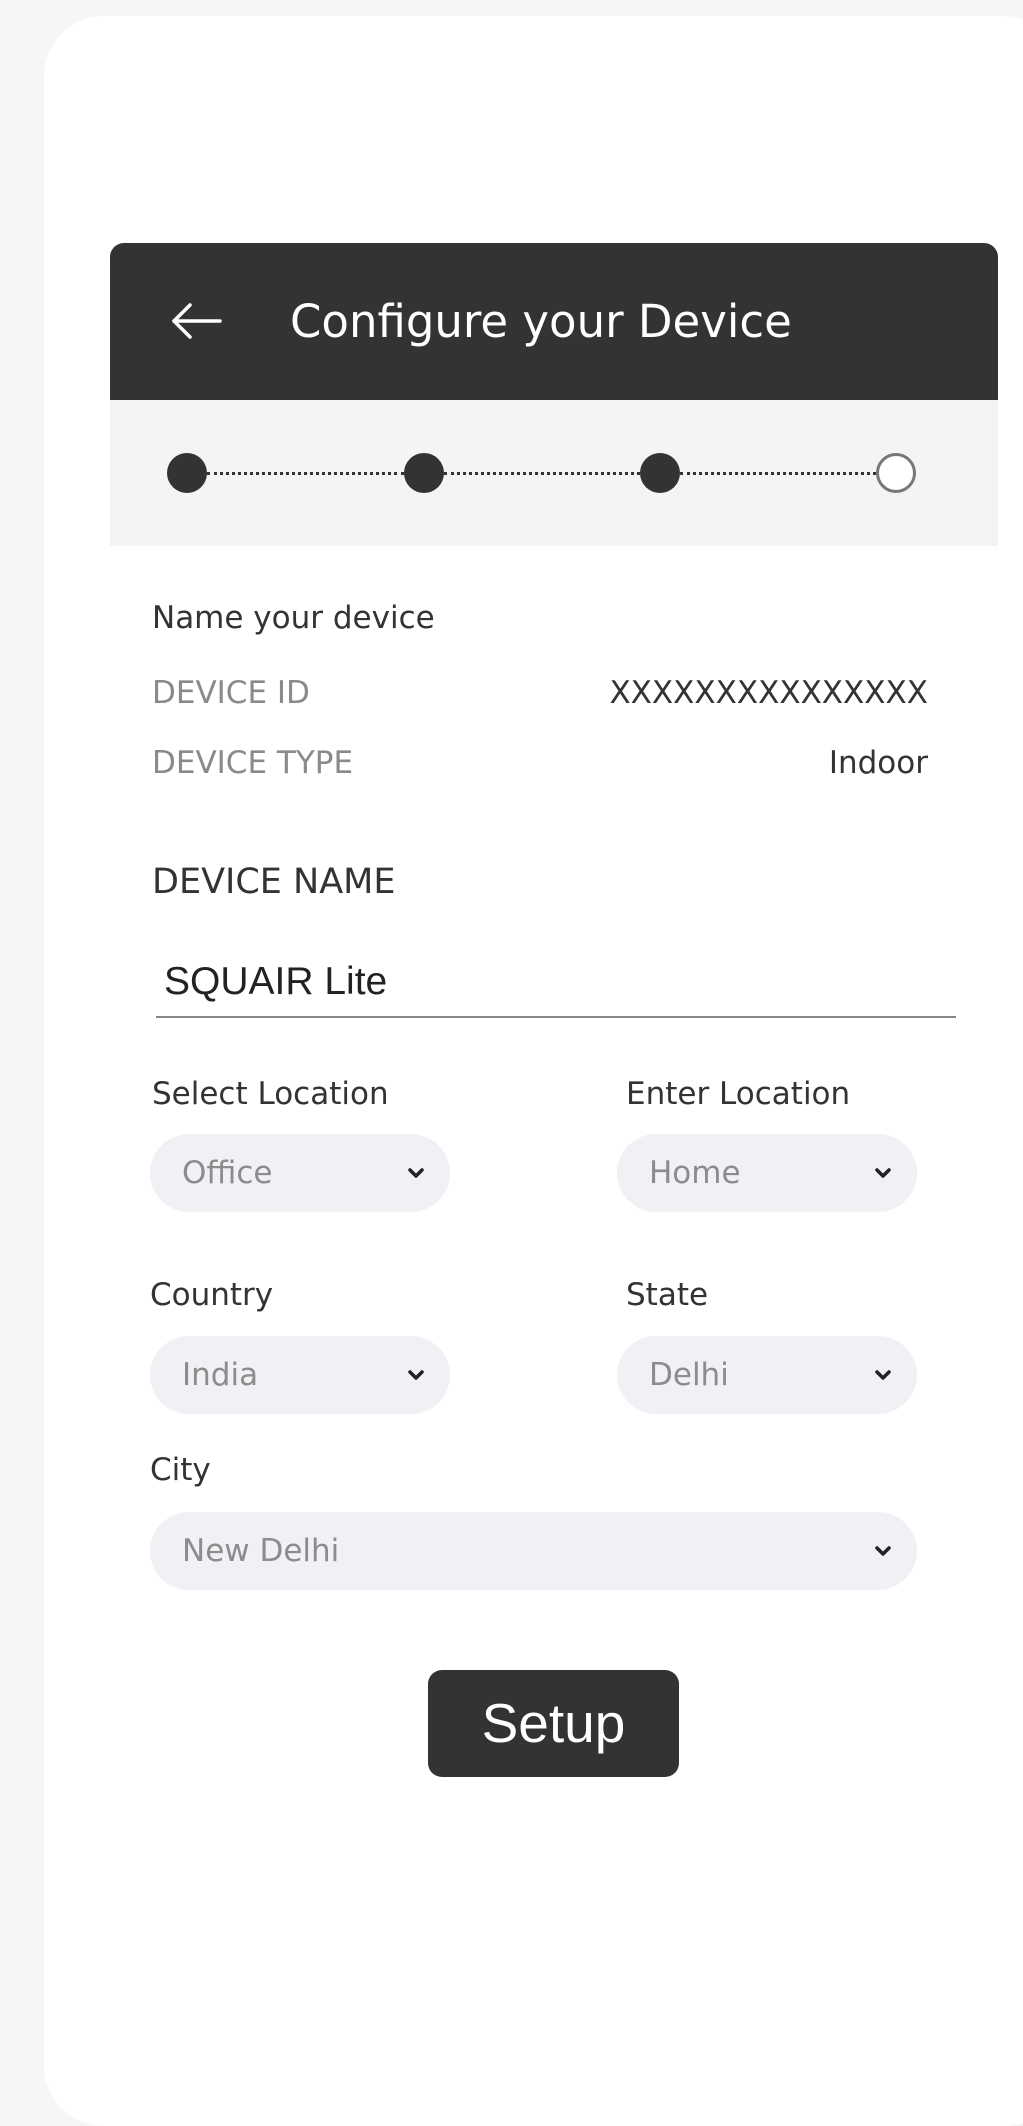 The width and height of the screenshot is (1023, 2126). Describe the element at coordinates (689, 1375) in the screenshot. I see `state-value: Delhi` at that location.